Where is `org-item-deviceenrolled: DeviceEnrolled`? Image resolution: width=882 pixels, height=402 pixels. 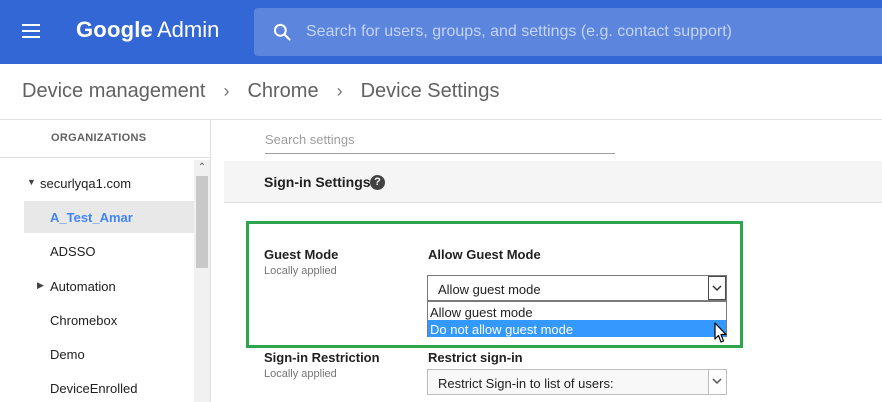 org-item-deviceenrolled: DeviceEnrolled is located at coordinates (109, 387).